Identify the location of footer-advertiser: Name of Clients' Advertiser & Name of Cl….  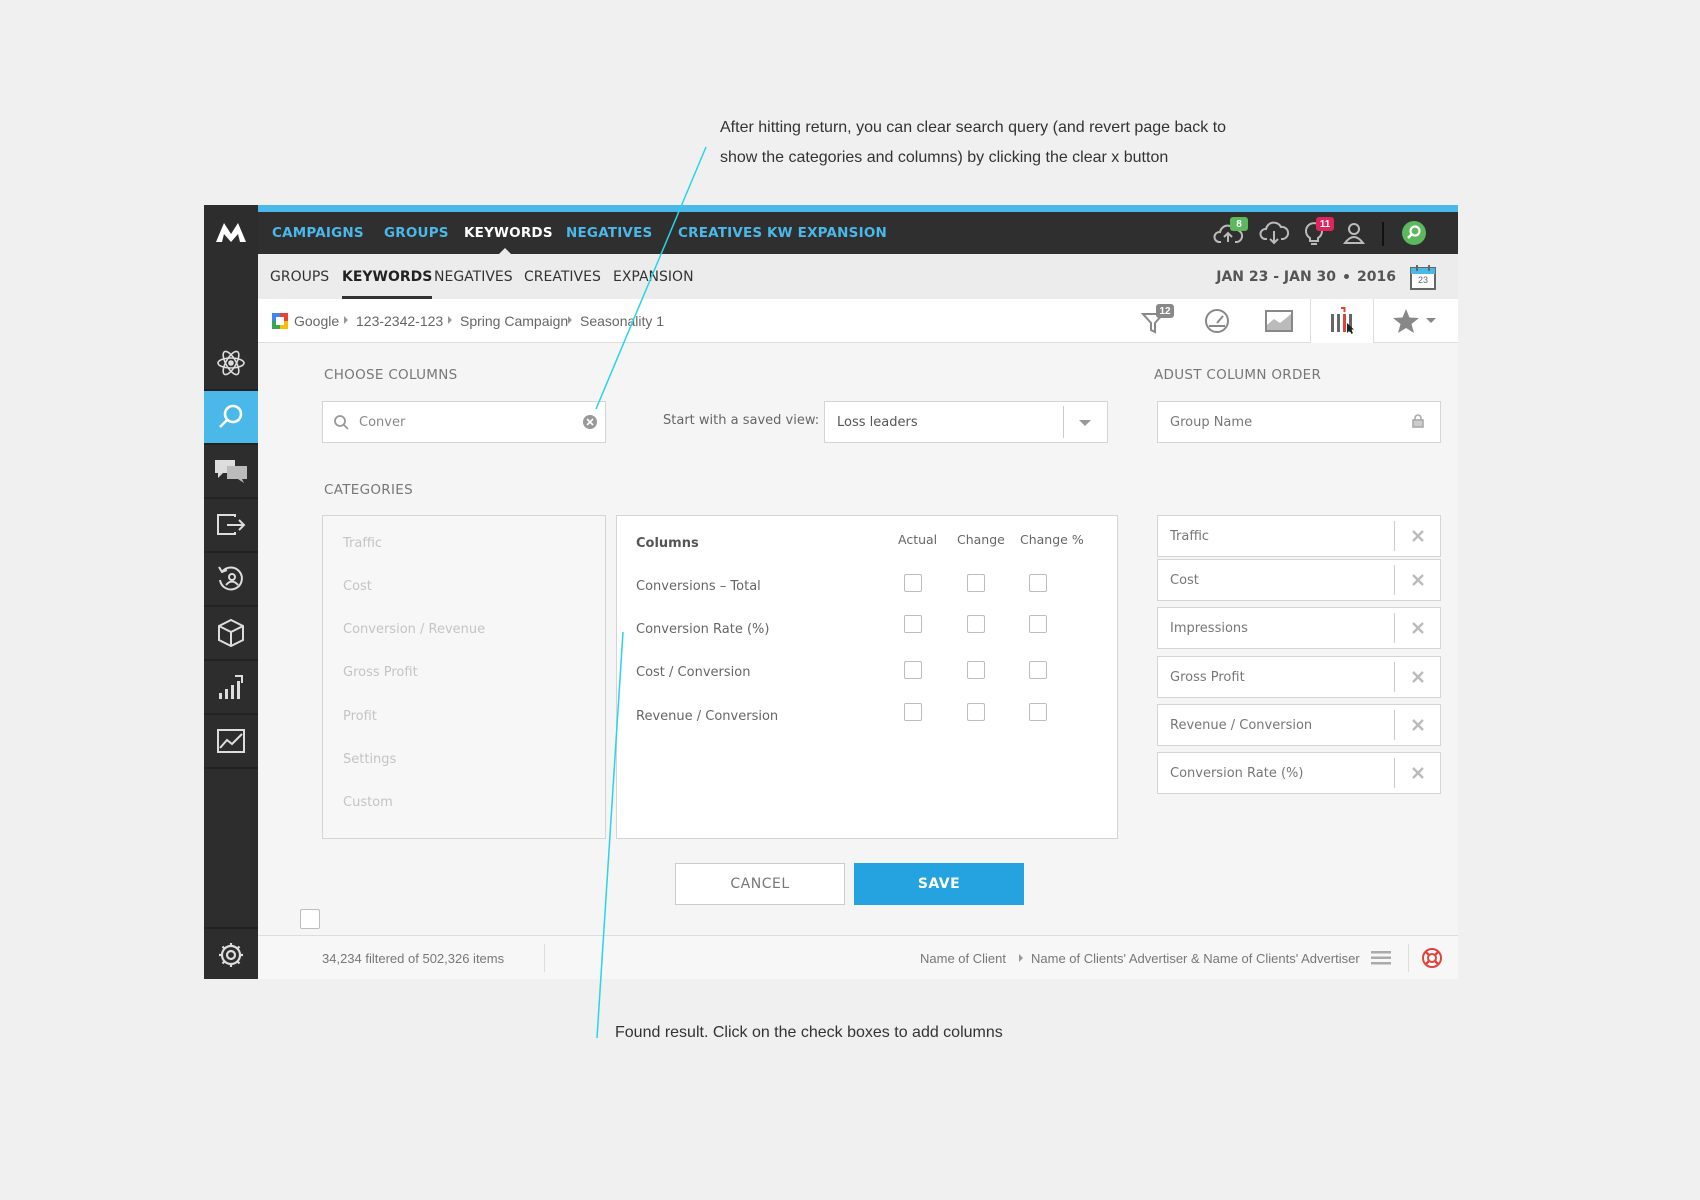
(1195, 957).